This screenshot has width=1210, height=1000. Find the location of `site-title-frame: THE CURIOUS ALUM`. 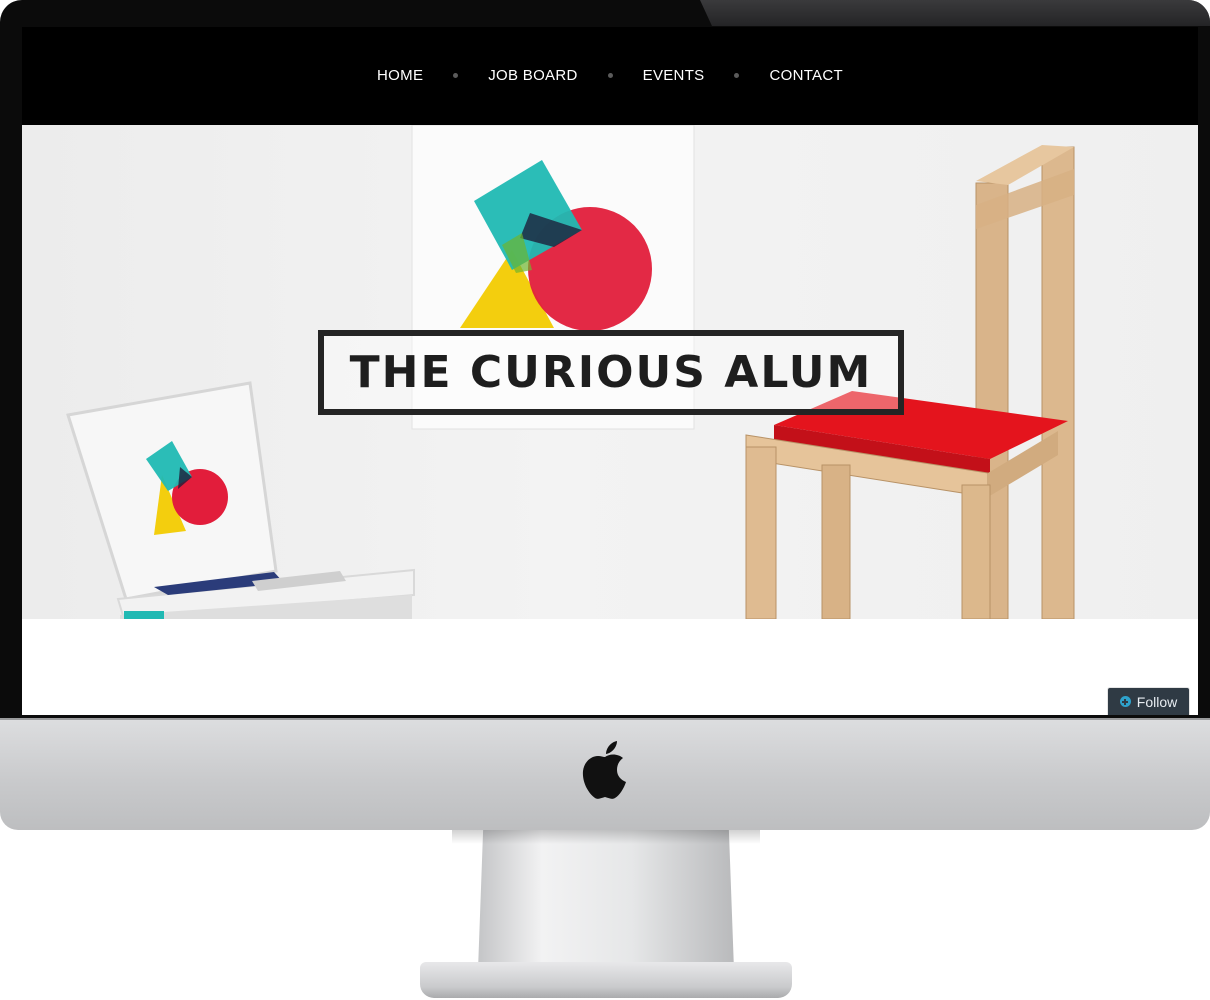

site-title-frame: THE CURIOUS ALUM is located at coordinates (611, 372).